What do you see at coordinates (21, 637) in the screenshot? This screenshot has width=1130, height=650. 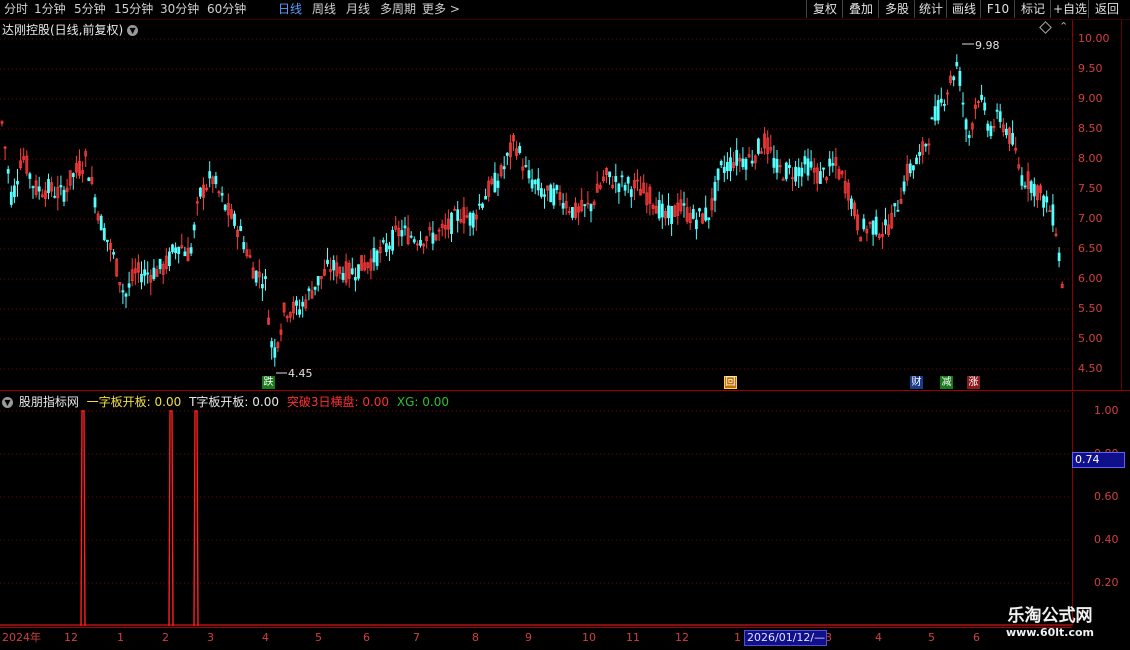 I see `time-label: 2024年` at bounding box center [21, 637].